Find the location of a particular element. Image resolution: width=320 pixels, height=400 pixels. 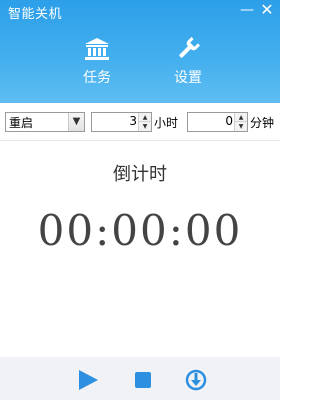

minutes-spin-arrows: ▲ ▼ is located at coordinates (240, 122).